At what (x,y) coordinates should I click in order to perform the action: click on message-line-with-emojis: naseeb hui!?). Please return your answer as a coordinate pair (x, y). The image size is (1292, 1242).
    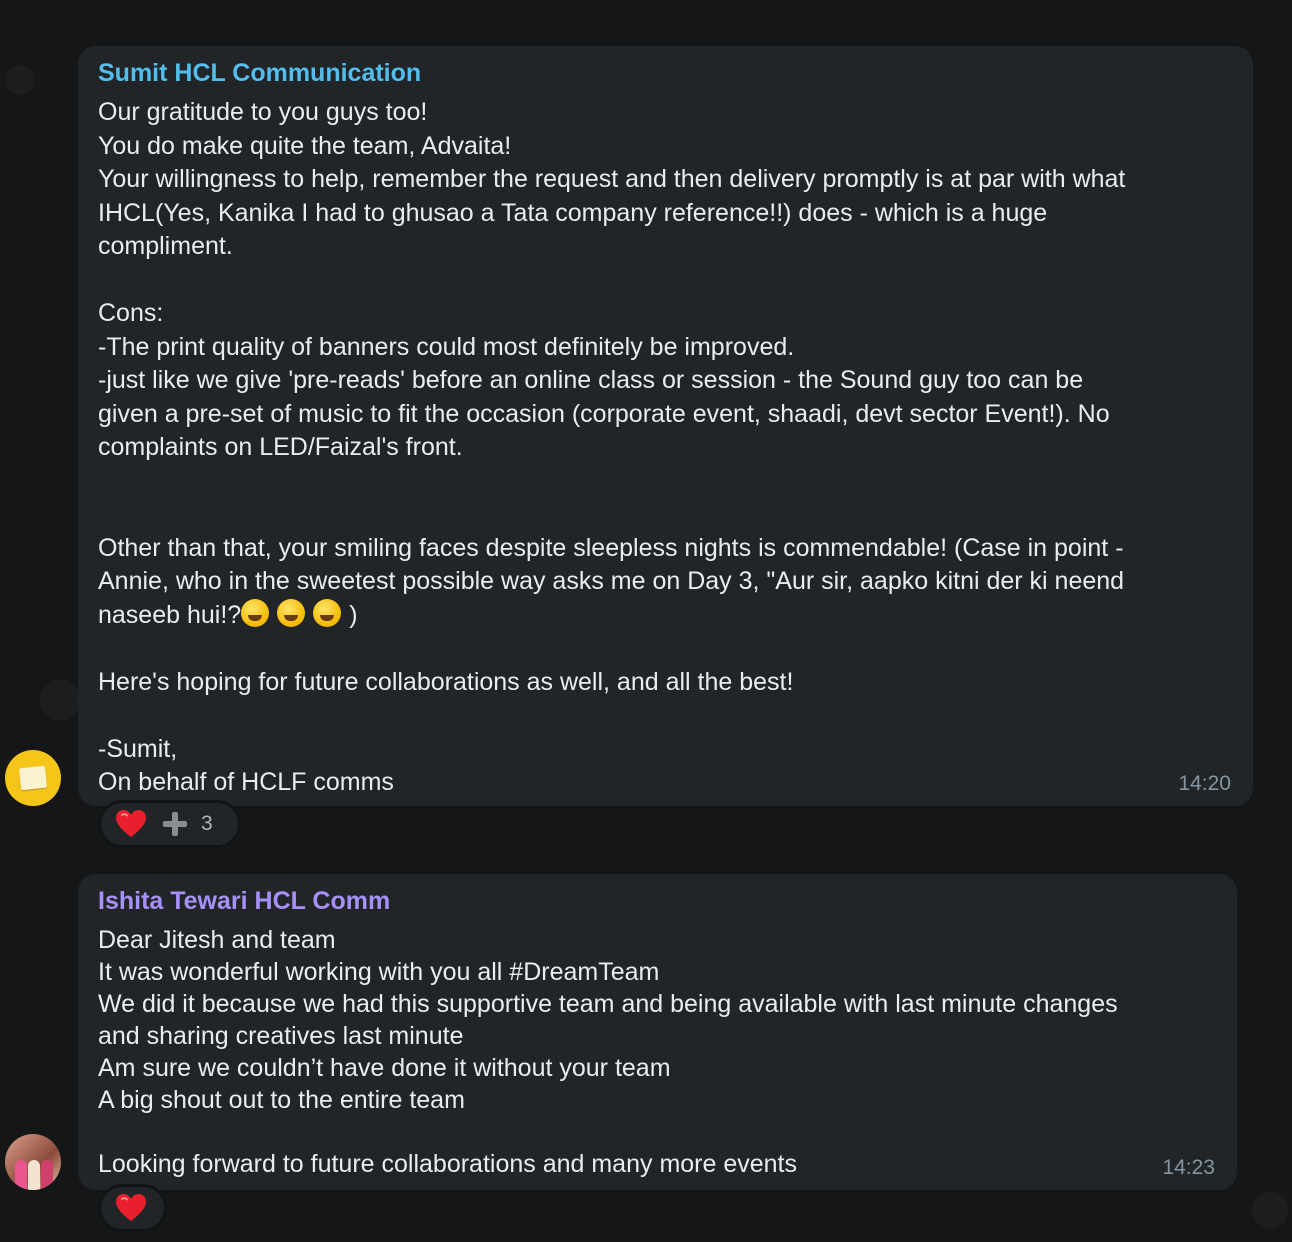
    Looking at the image, I should click on (665, 615).